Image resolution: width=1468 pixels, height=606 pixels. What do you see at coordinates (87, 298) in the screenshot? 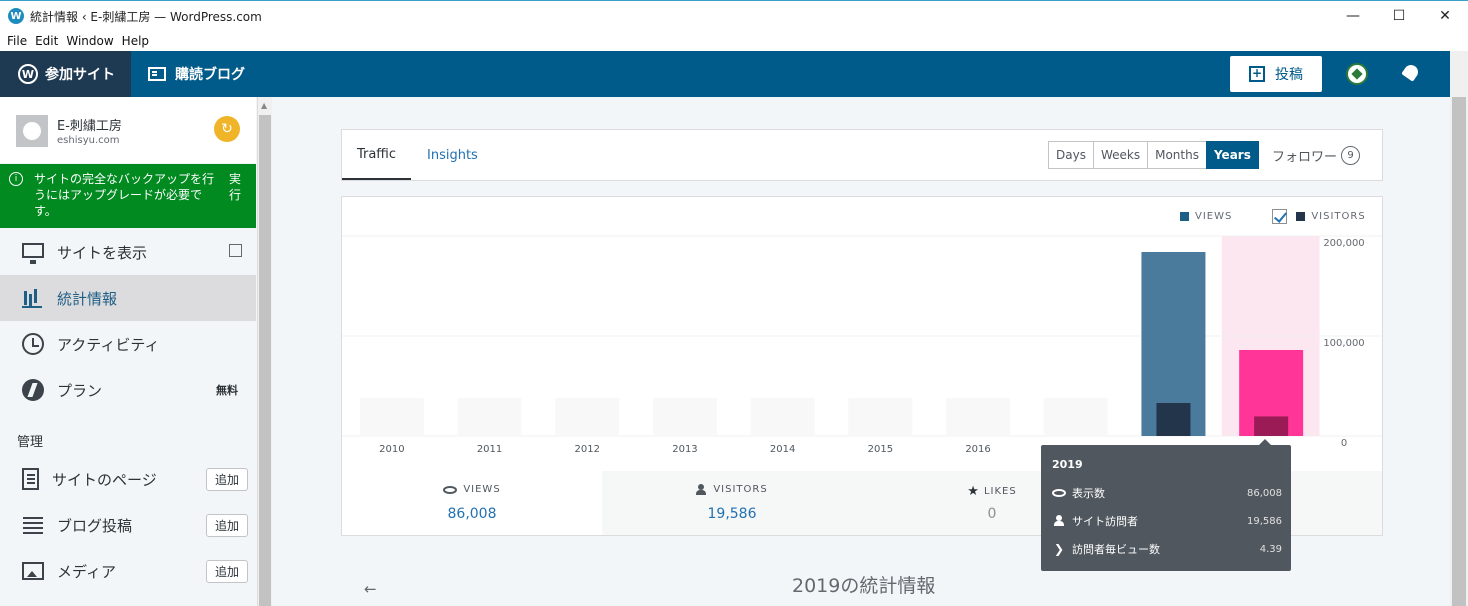
I see `sidebar-item-label: 統計情報` at bounding box center [87, 298].